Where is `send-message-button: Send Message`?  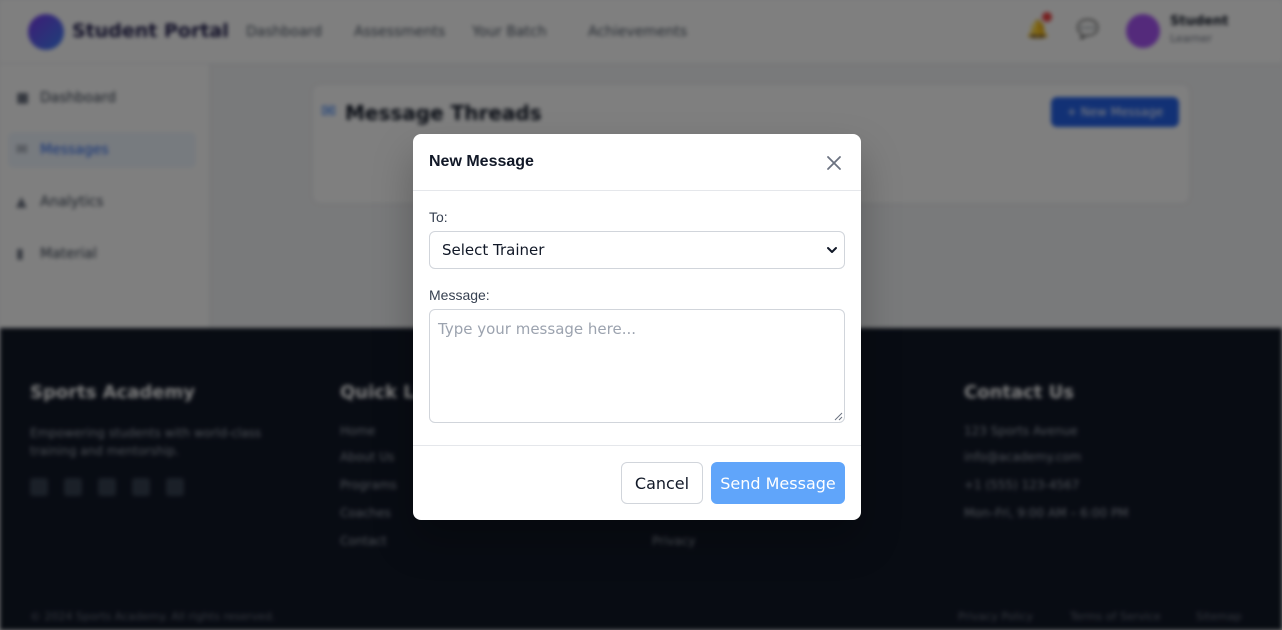 send-message-button: Send Message is located at coordinates (778, 483).